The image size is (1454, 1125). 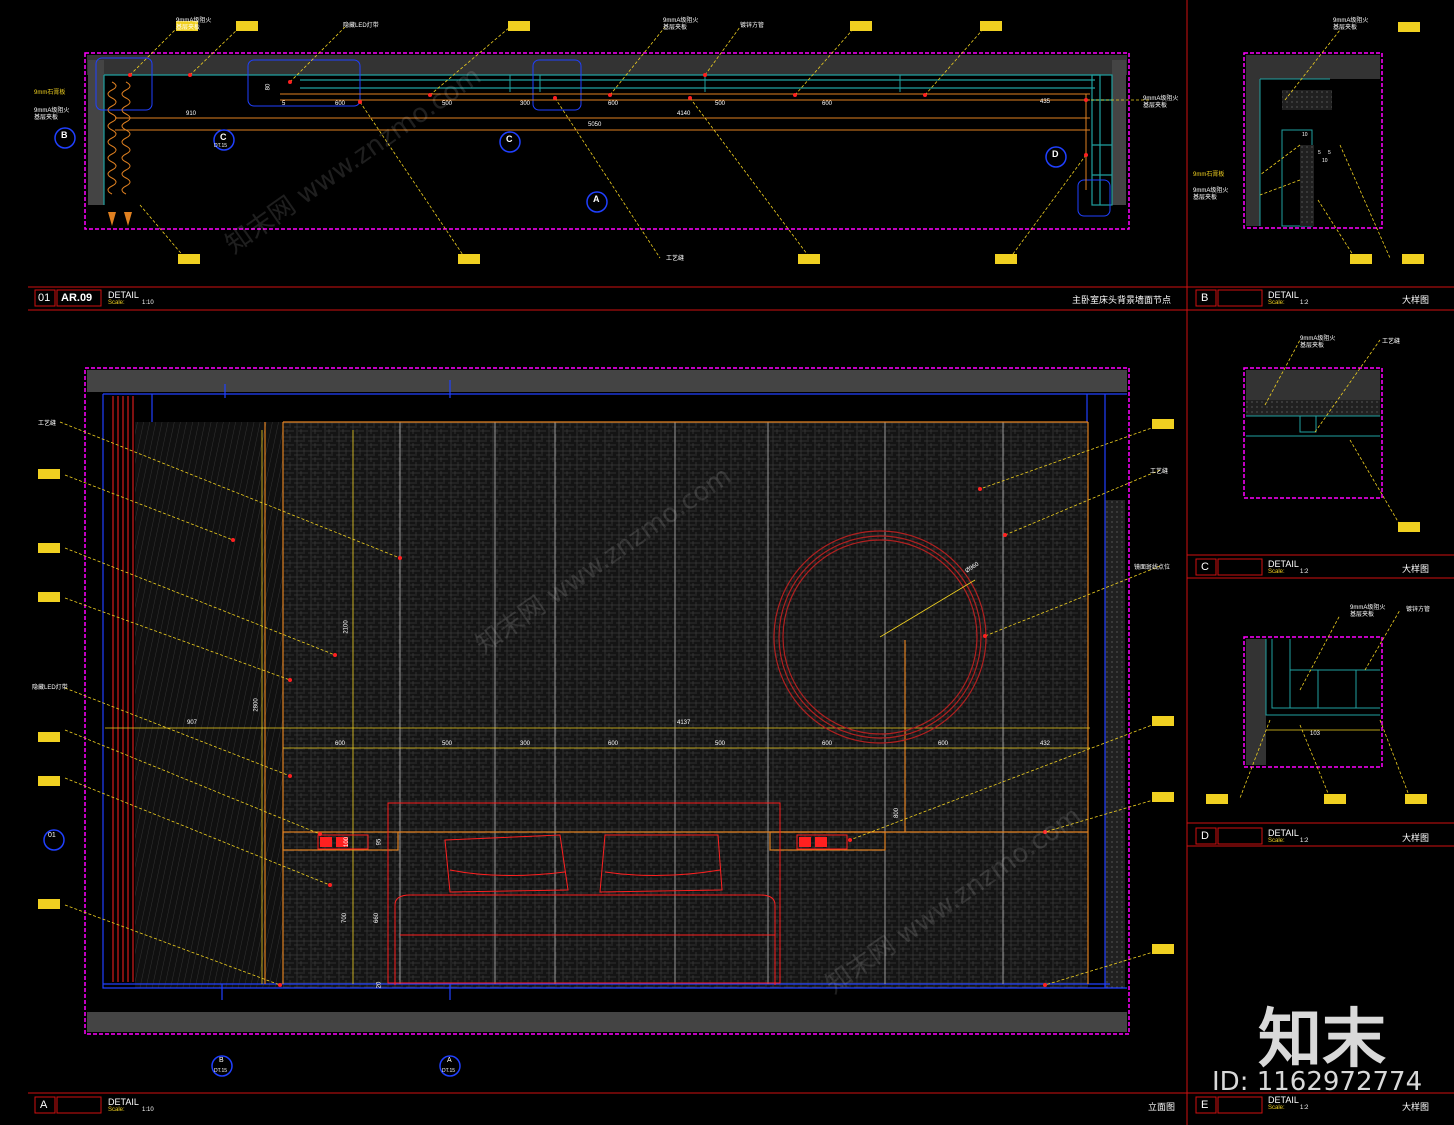 What do you see at coordinates (1416, 569) in the screenshot?
I see `panel-title-C: 大样图` at bounding box center [1416, 569].